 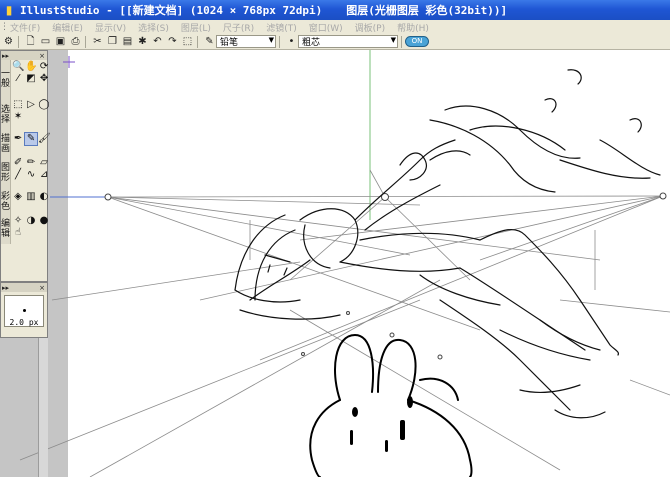 What do you see at coordinates (45, 41) in the screenshot?
I see `open-folder-icon: ▭` at bounding box center [45, 41].